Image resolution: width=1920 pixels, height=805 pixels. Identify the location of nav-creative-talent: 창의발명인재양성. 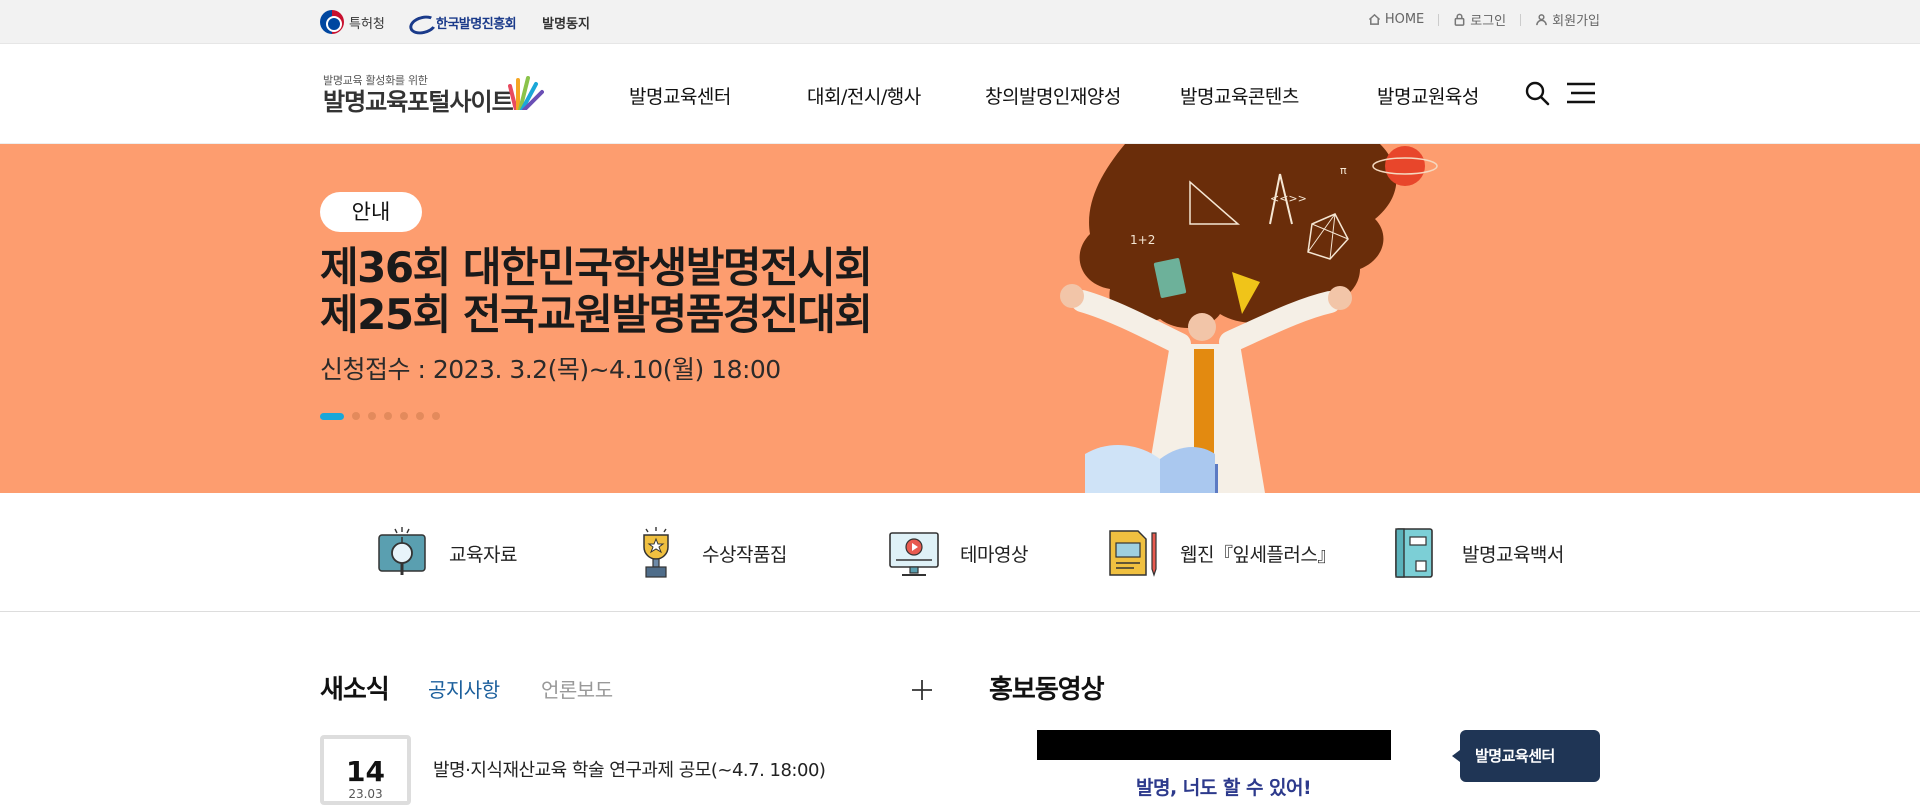
(1053, 95).